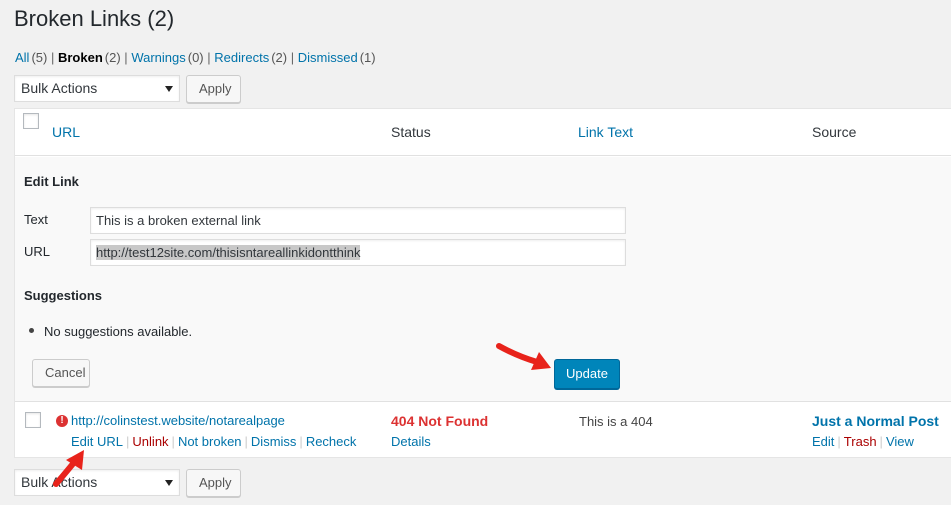  I want to click on bulk-actions-select-top: Bulk Actions, so click(97, 88).